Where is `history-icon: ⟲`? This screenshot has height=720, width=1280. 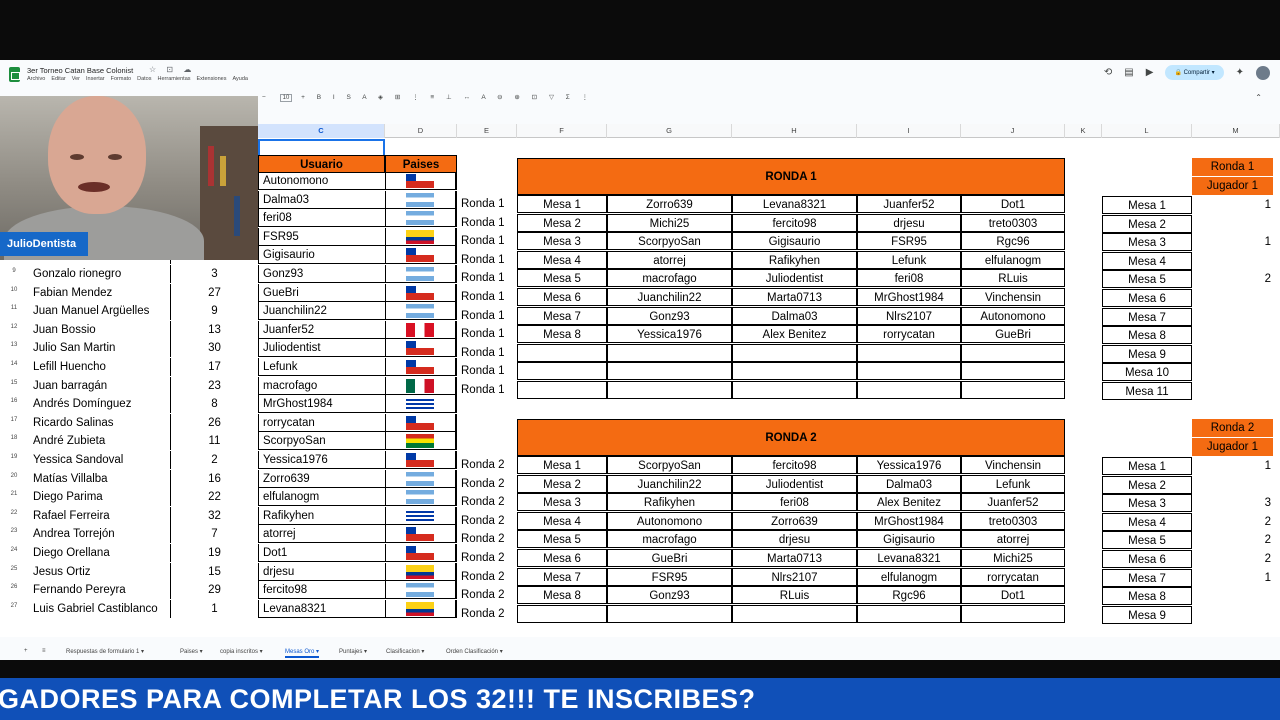
history-icon: ⟲ is located at coordinates (1108, 72).